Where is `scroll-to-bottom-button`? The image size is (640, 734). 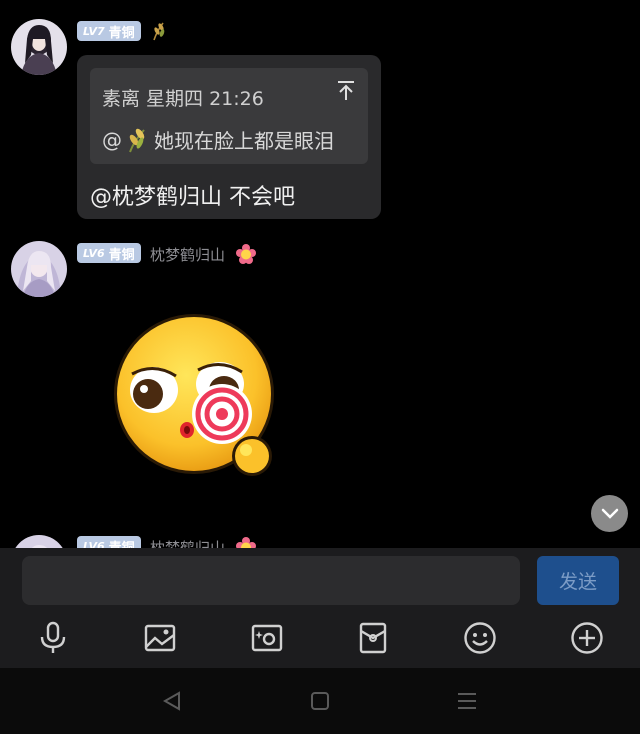 scroll-to-bottom-button is located at coordinates (609, 513).